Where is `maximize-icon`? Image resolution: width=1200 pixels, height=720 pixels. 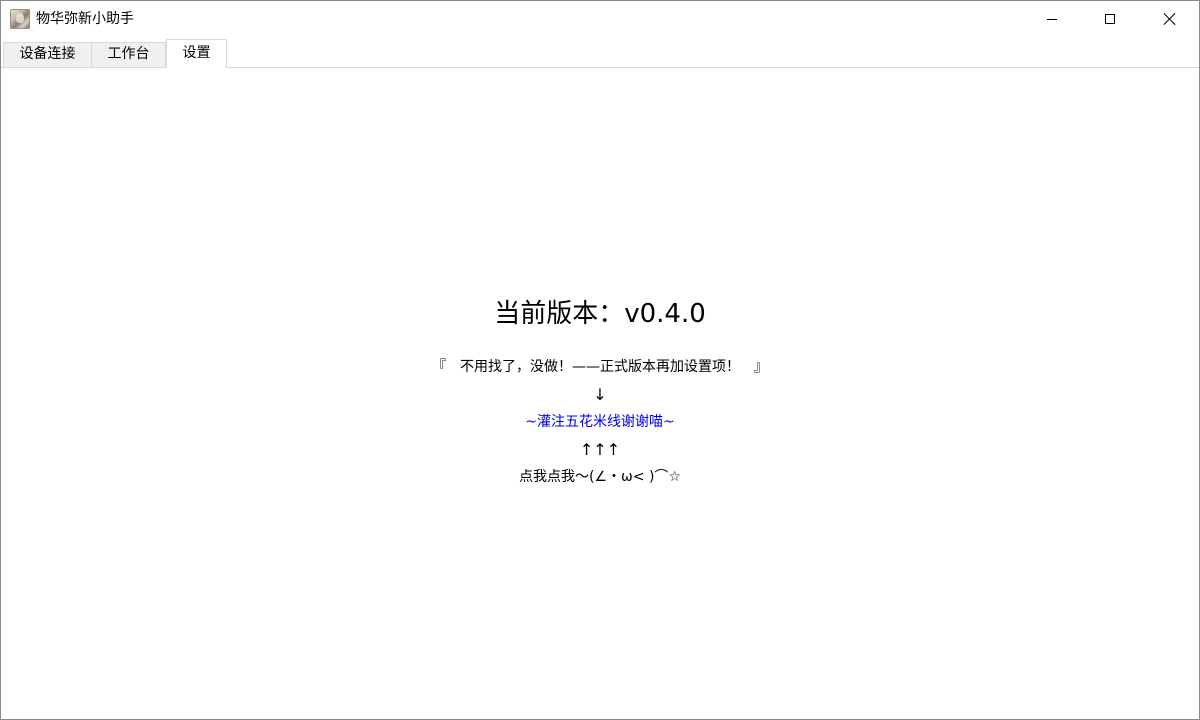 maximize-icon is located at coordinates (1110, 19).